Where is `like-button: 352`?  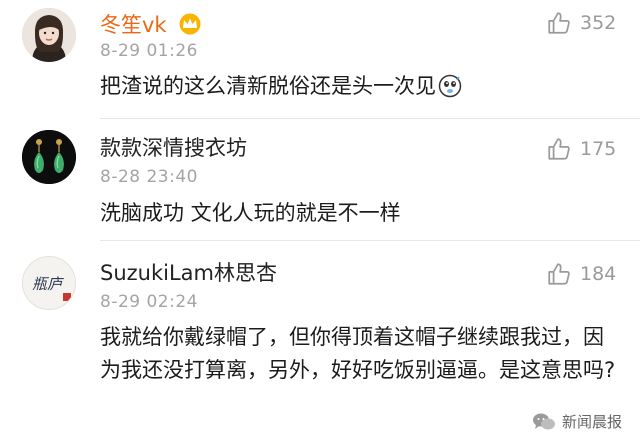
like-button: 352 is located at coordinates (581, 23).